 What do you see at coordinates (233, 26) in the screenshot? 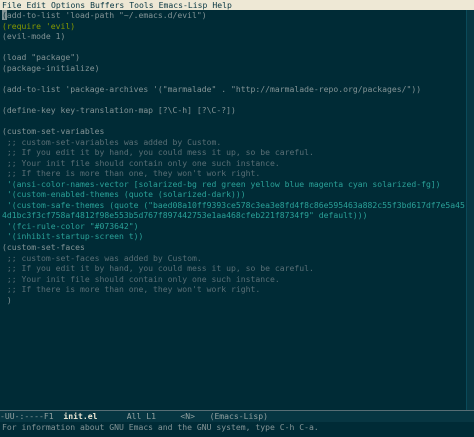
I see `code-line: (require 'evil)` at bounding box center [233, 26].